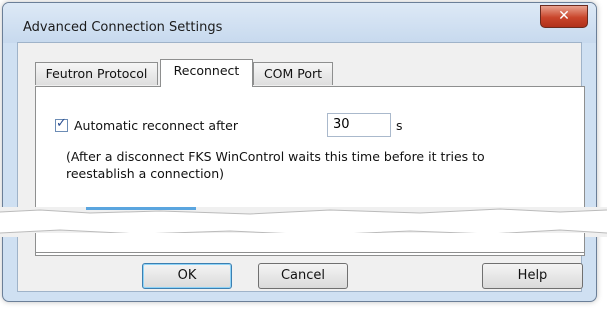  What do you see at coordinates (299, 23) in the screenshot?
I see `title-bar: Advanced Connection Settings ✕` at bounding box center [299, 23].